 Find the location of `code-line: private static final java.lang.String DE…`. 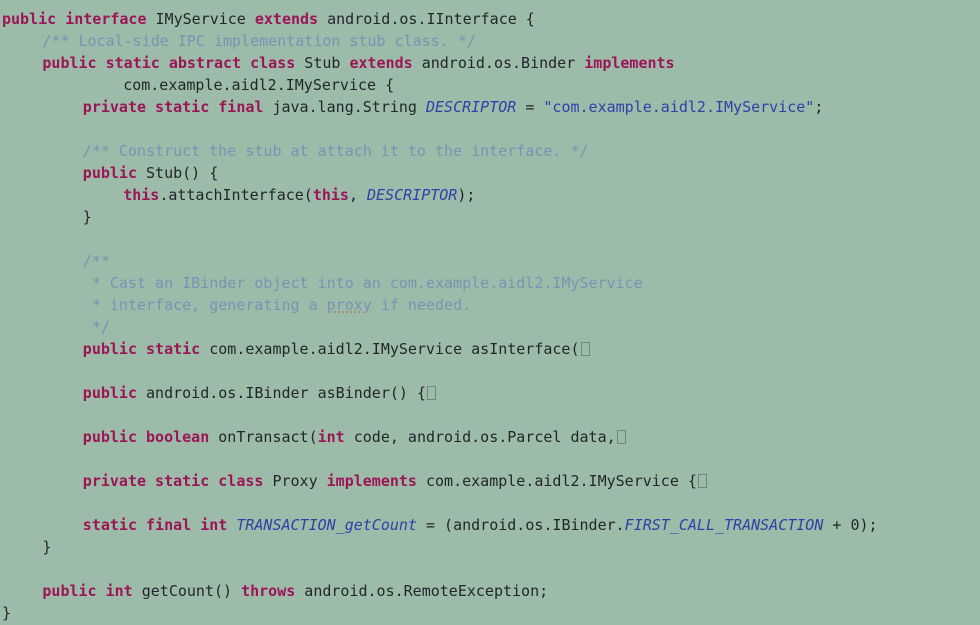

code-line: private static final java.lang.String DE… is located at coordinates (490, 107).